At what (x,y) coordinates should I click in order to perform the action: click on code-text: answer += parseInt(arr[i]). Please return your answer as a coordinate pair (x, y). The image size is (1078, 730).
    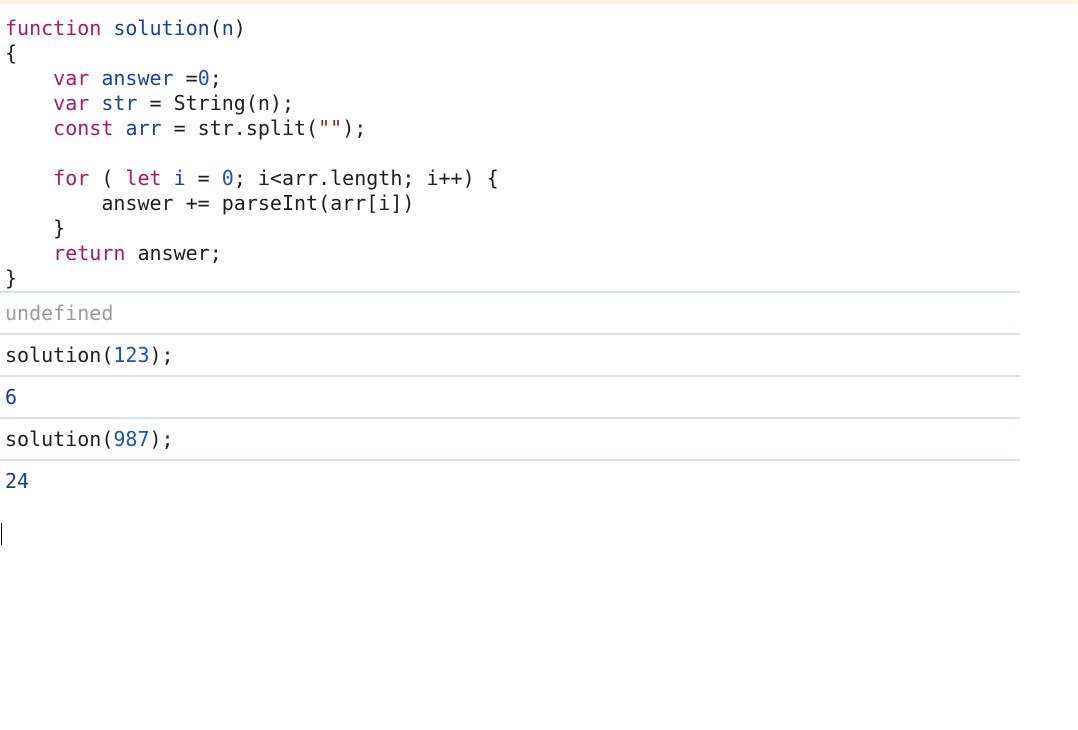
    Looking at the image, I should click on (258, 203).